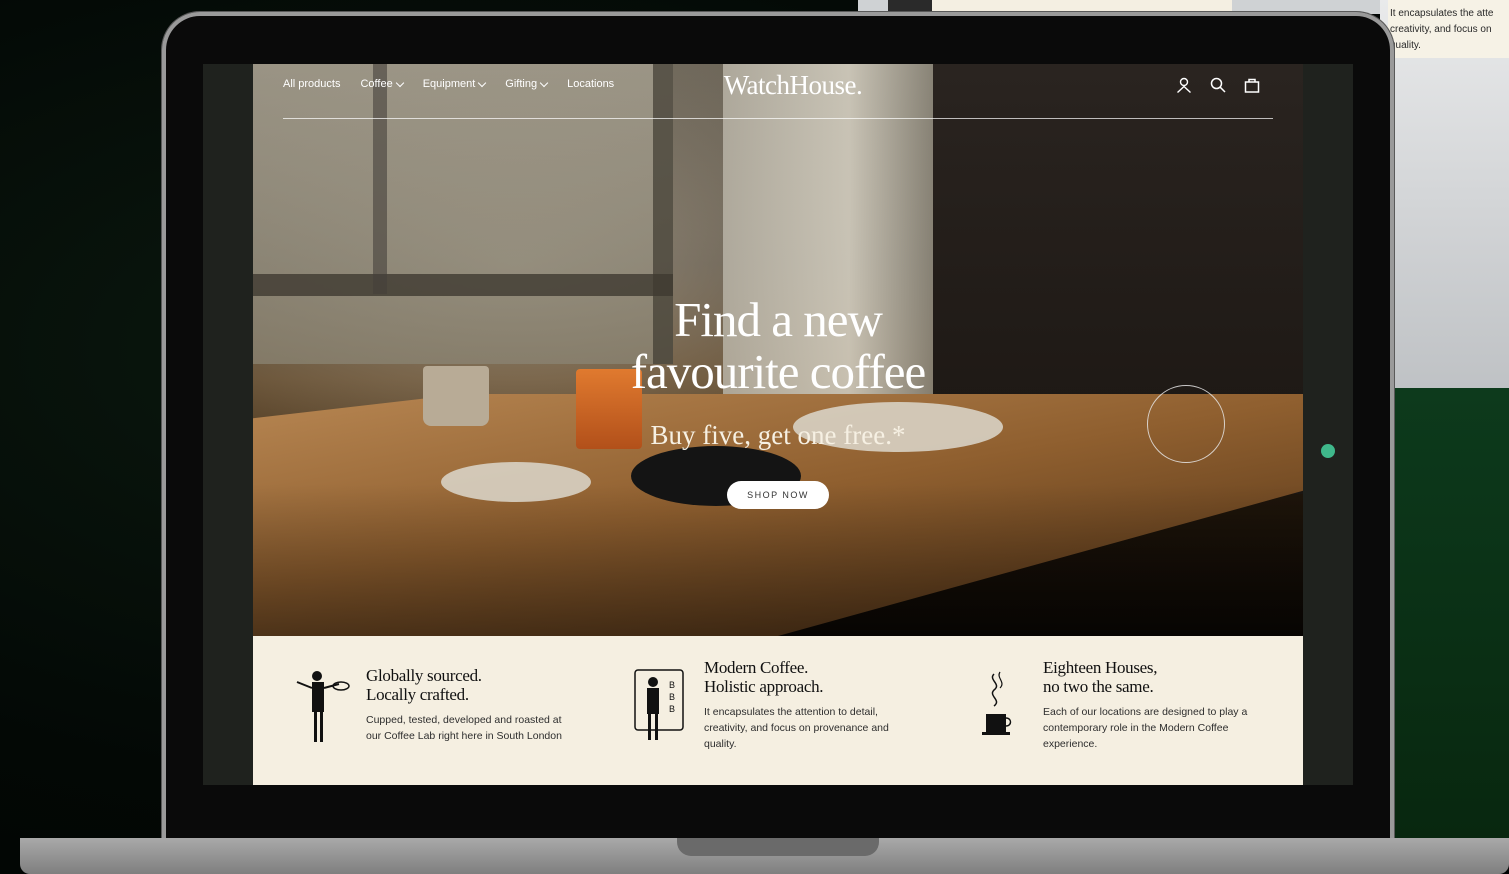 The image size is (1509, 874). What do you see at coordinates (778, 435) in the screenshot?
I see `hero-subtitle: Buy five, get one free.*` at bounding box center [778, 435].